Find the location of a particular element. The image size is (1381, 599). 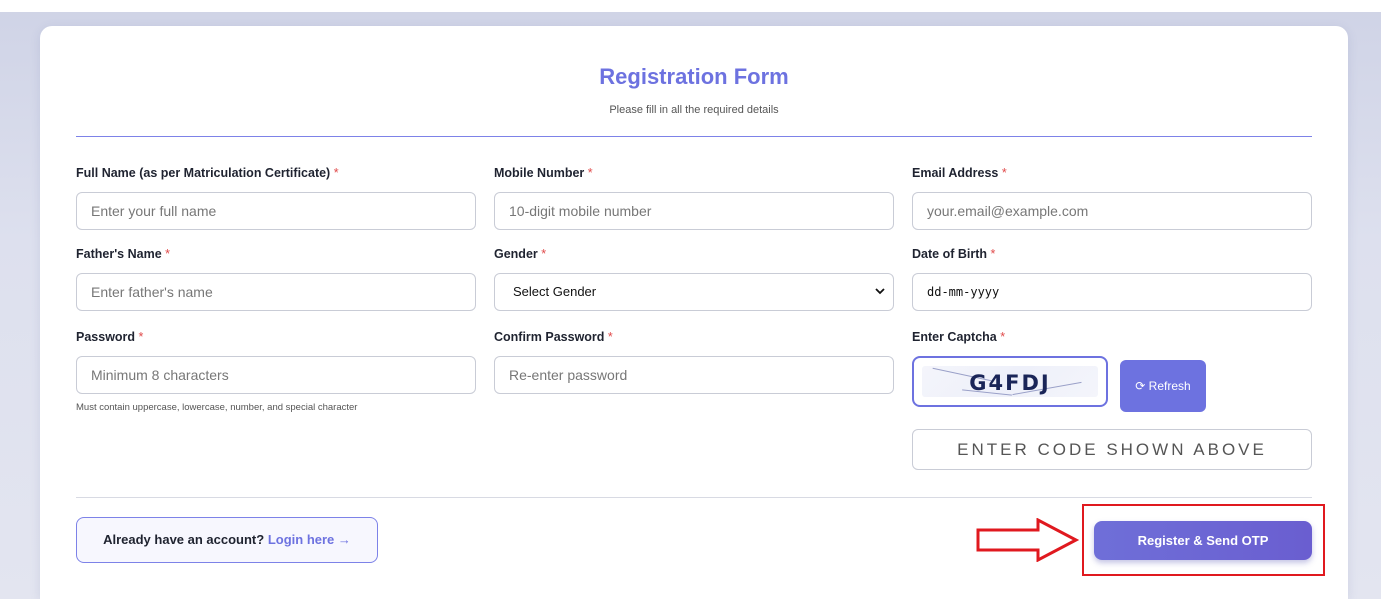

father-name-label: Father's Name * is located at coordinates (123, 254).